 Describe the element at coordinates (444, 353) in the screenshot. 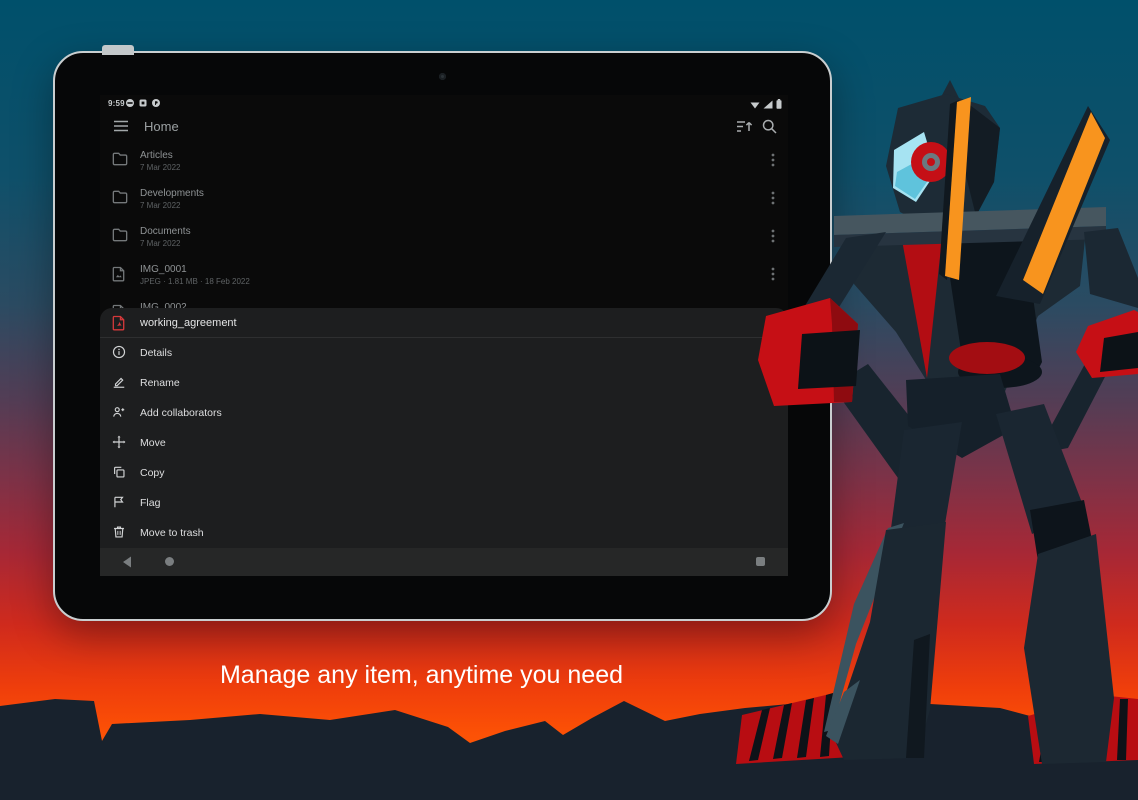

I see `menu-item-details: Details` at that location.